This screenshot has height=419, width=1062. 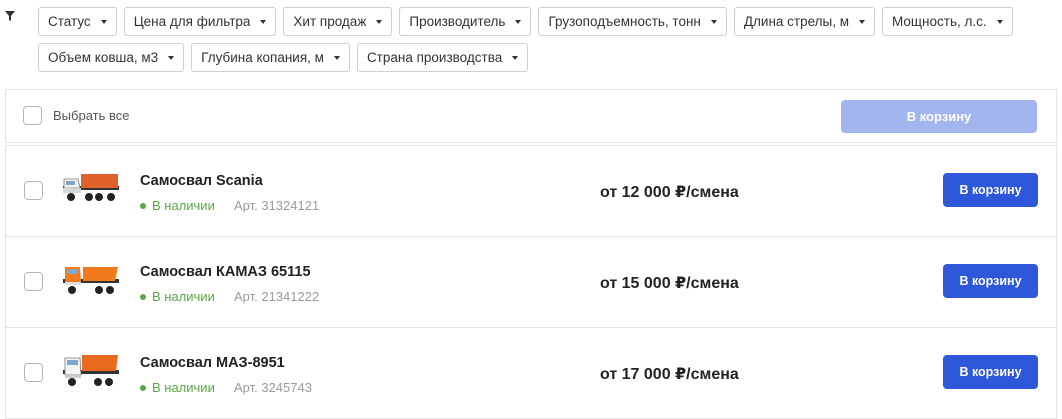 What do you see at coordinates (91, 115) in the screenshot?
I see `select-all-label: Выбрать все` at bounding box center [91, 115].